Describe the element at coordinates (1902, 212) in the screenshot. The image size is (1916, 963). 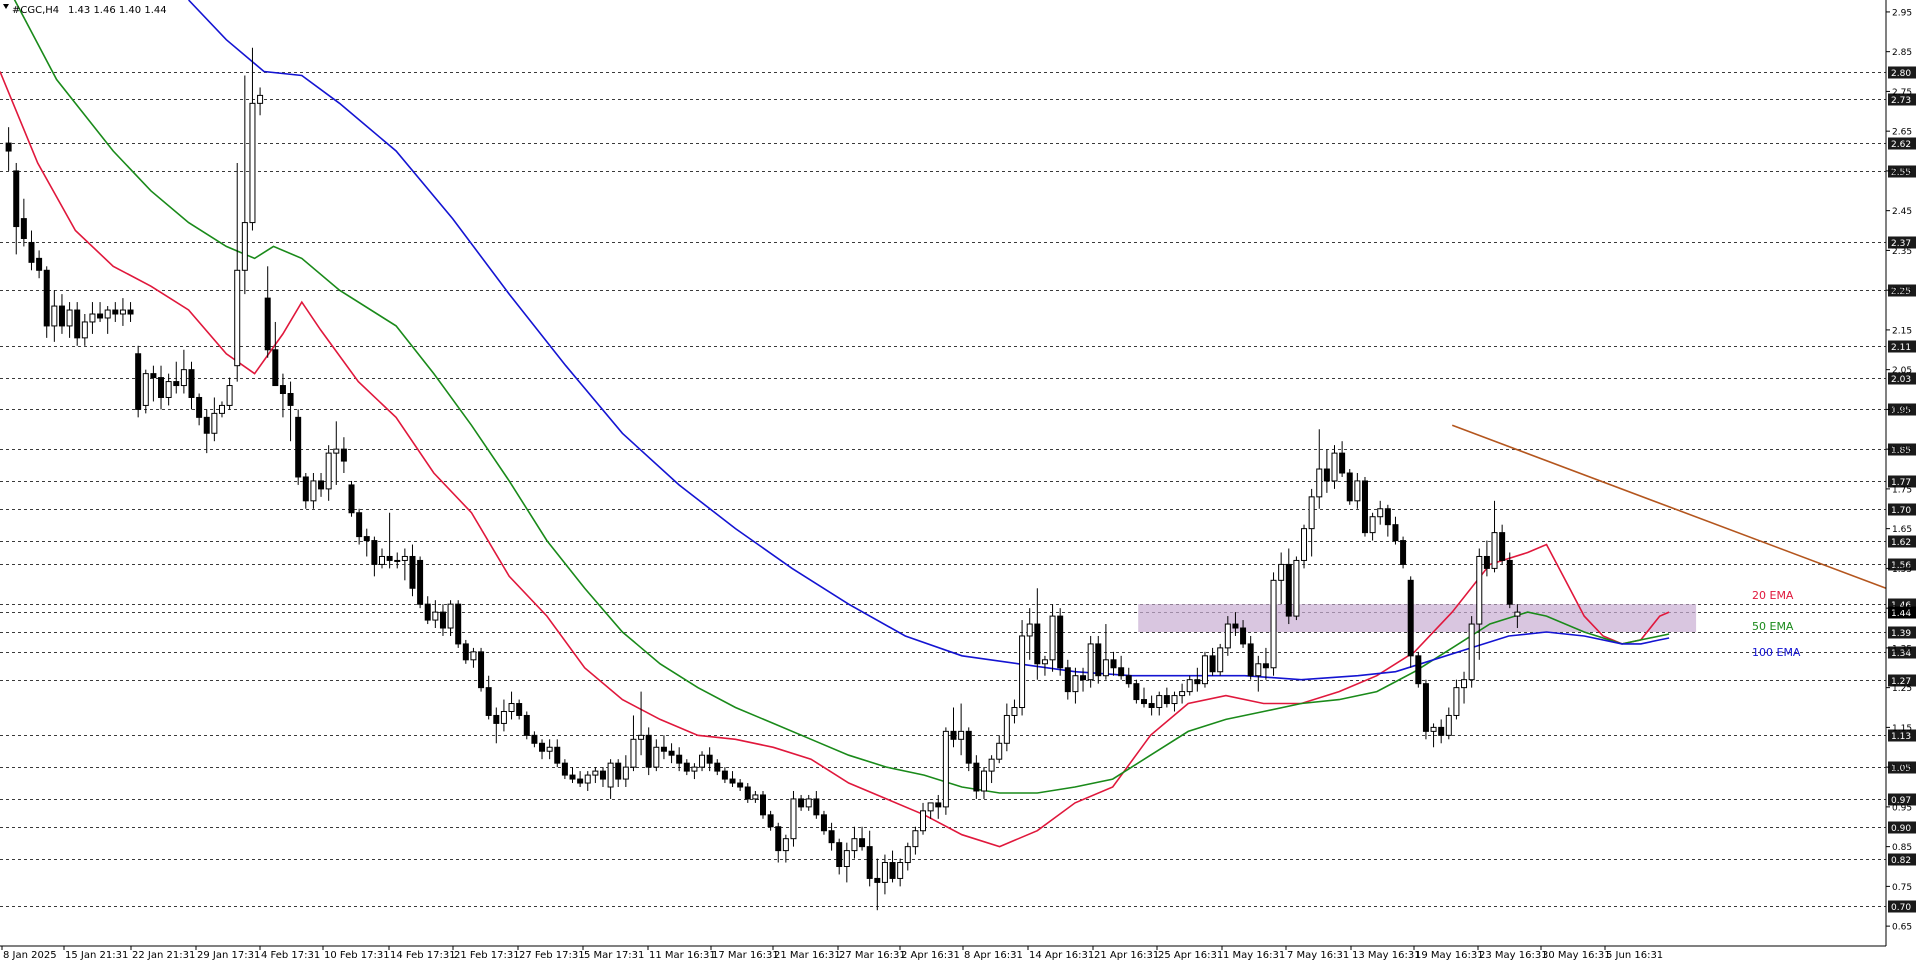
I see `y-tick-label: 2.45` at that location.